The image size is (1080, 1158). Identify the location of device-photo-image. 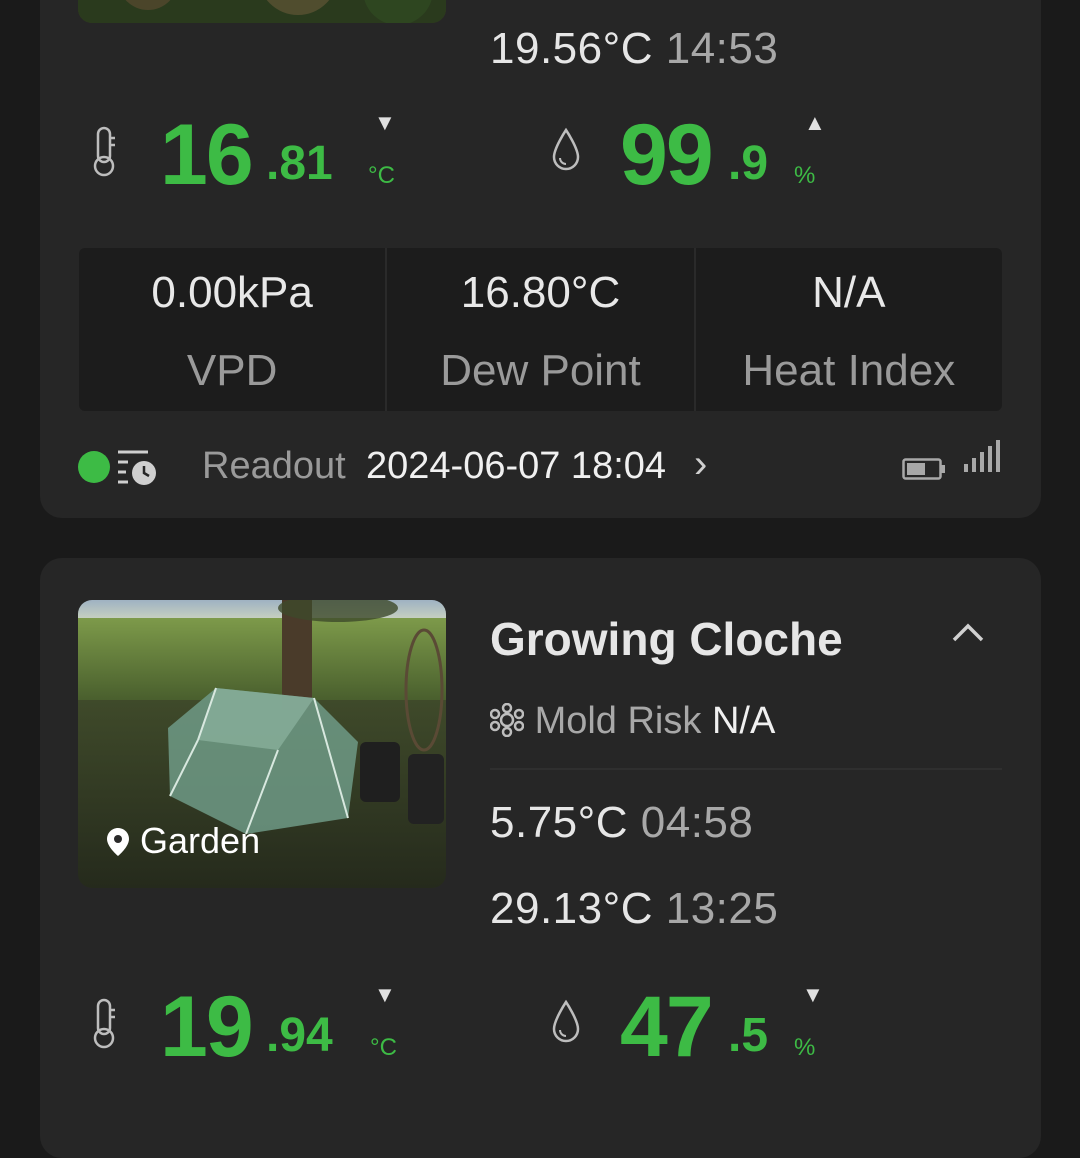
(262, 11).